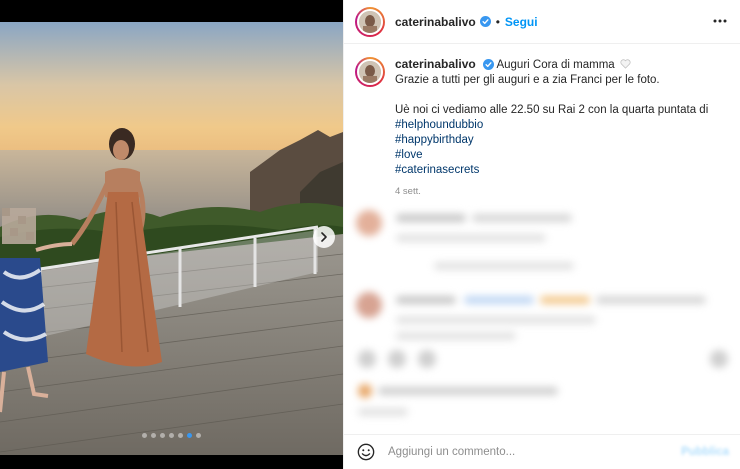 The image size is (740, 469). I want to click on post-header: caterinabalivo • Segui, so click(542, 22).